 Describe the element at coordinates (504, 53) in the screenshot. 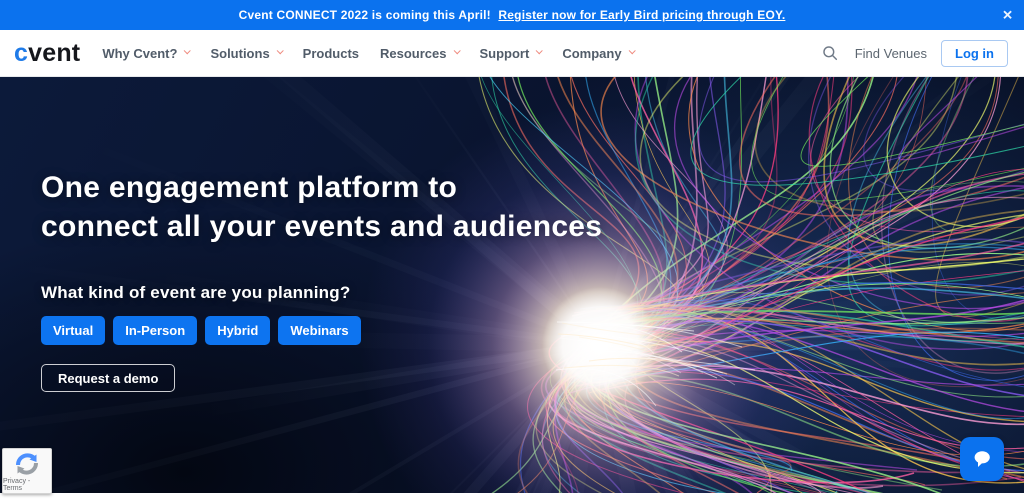

I see `nav-item-label: Support` at that location.